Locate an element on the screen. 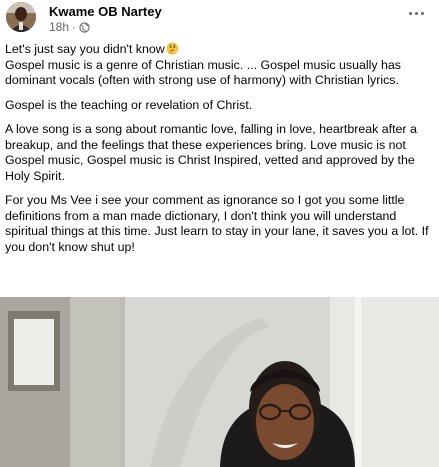 The height and width of the screenshot is (467, 439). author-name: Kwame OB Nartey is located at coordinates (105, 11).